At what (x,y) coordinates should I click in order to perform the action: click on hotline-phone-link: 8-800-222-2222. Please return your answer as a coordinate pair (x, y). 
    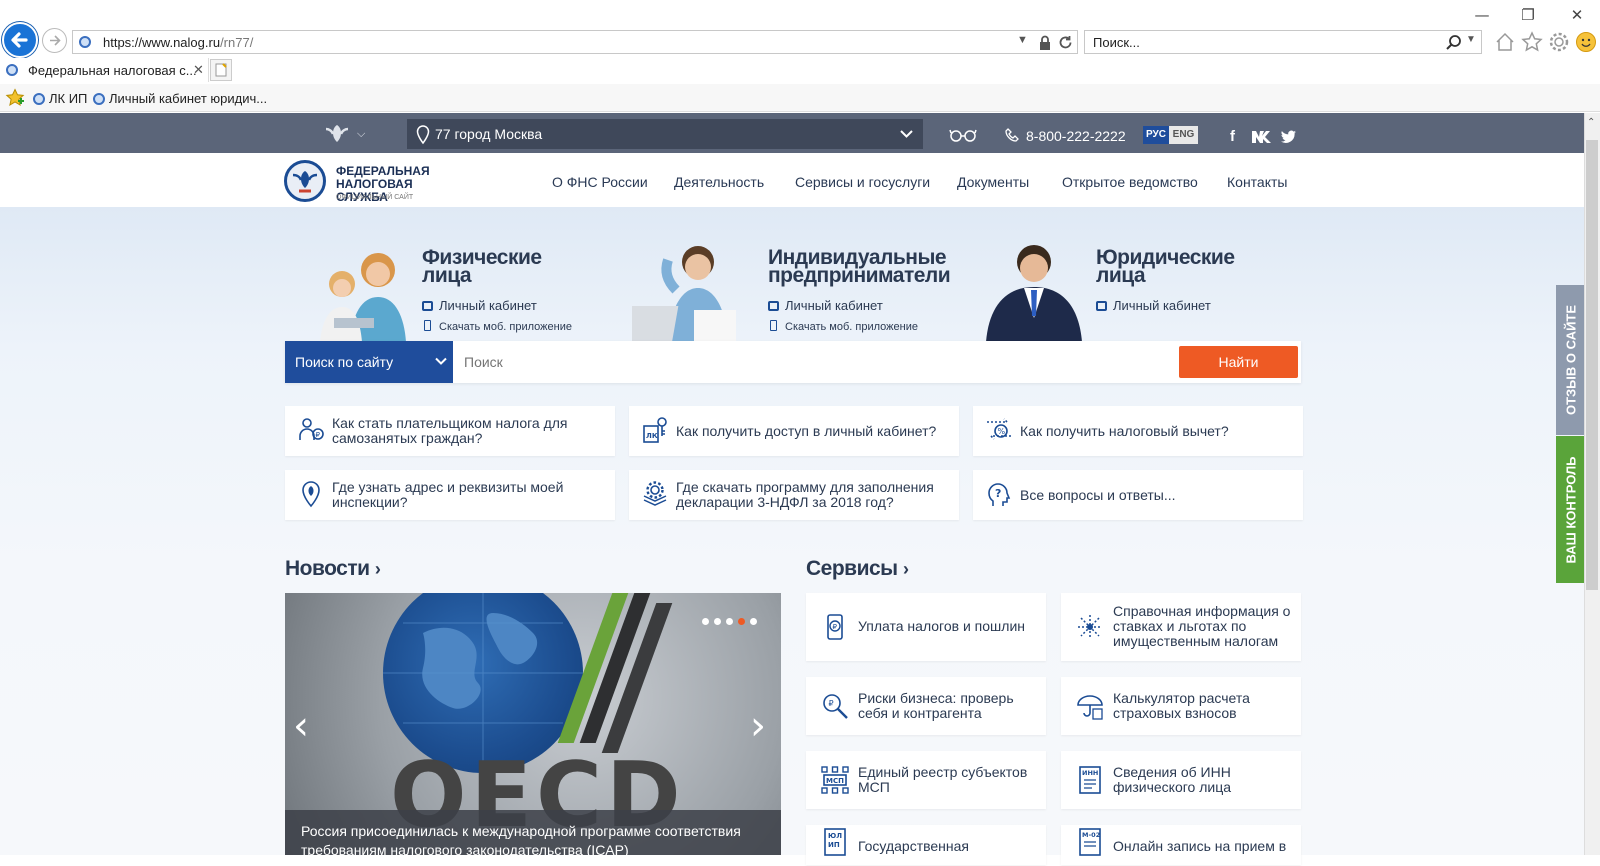
    Looking at the image, I should click on (1076, 136).